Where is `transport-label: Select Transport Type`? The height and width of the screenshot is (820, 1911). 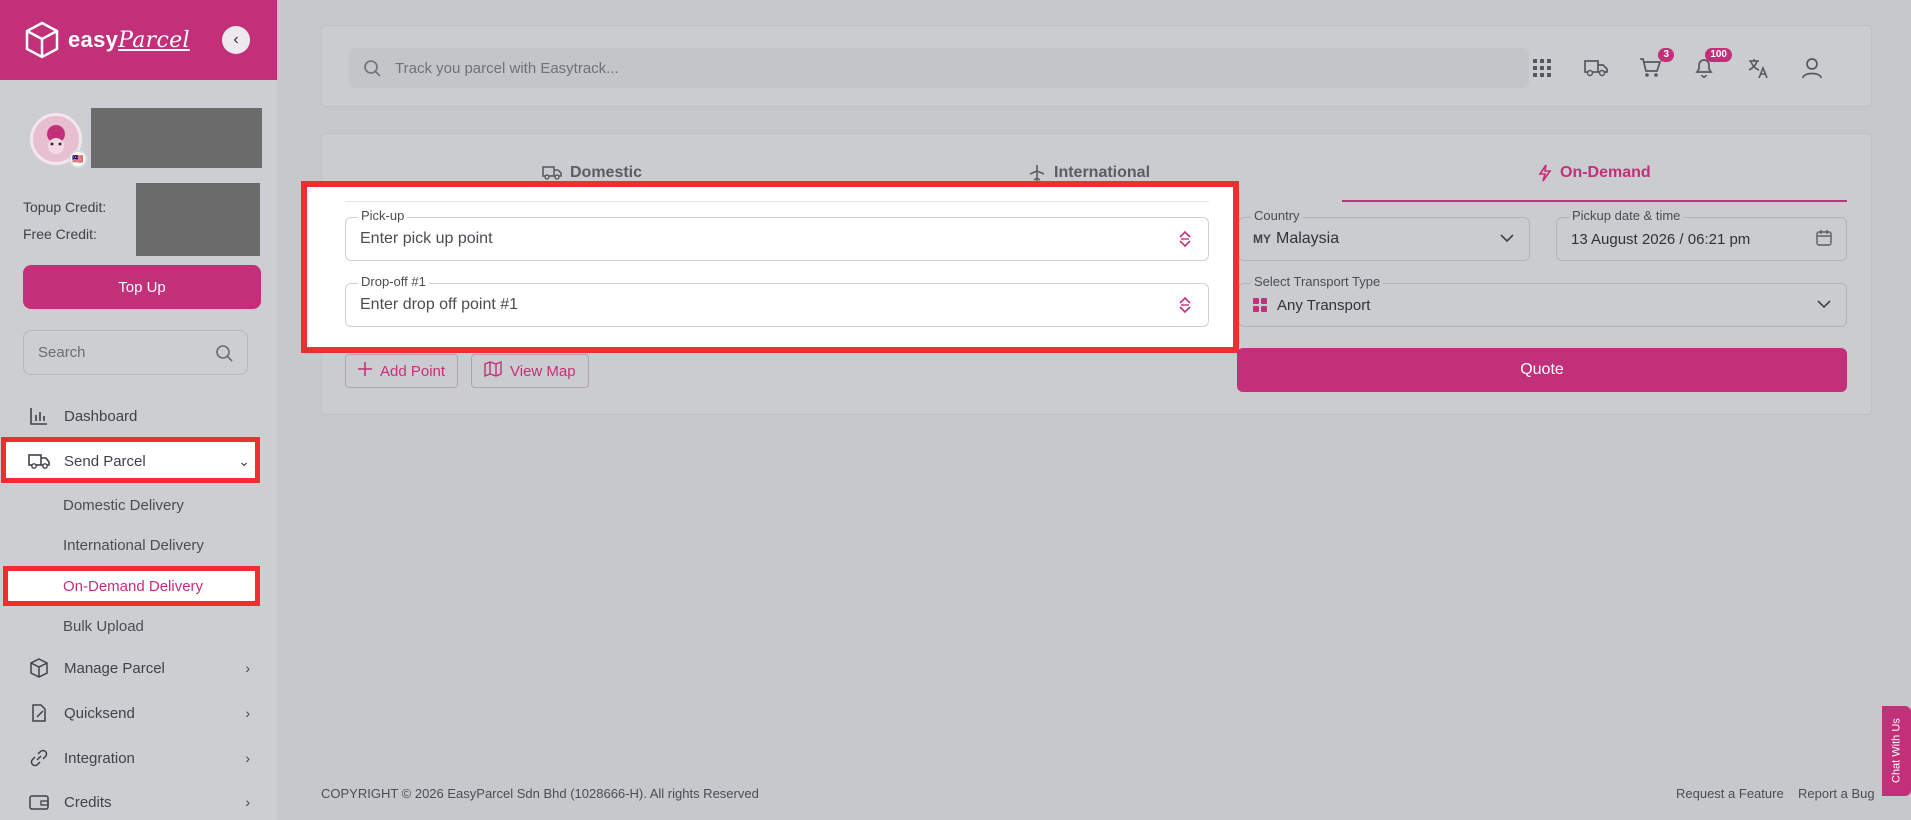 transport-label: Select Transport Type is located at coordinates (1317, 281).